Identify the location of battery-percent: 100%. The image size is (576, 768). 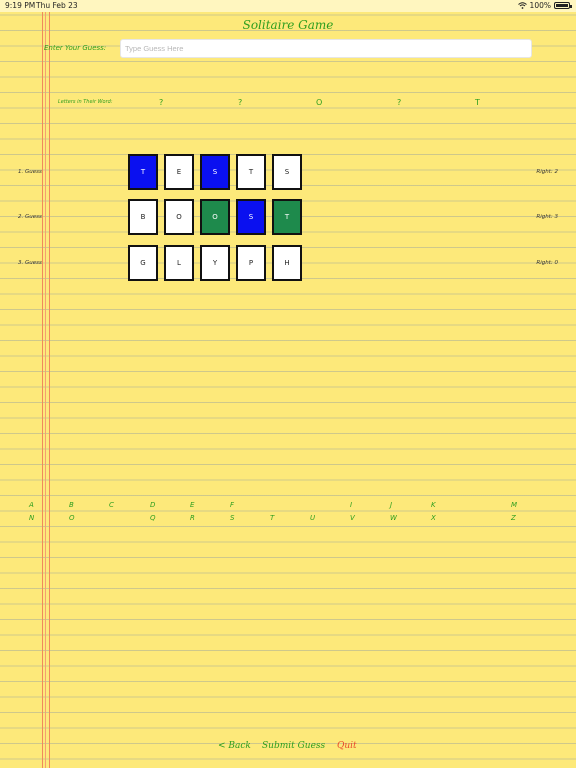
(540, 5).